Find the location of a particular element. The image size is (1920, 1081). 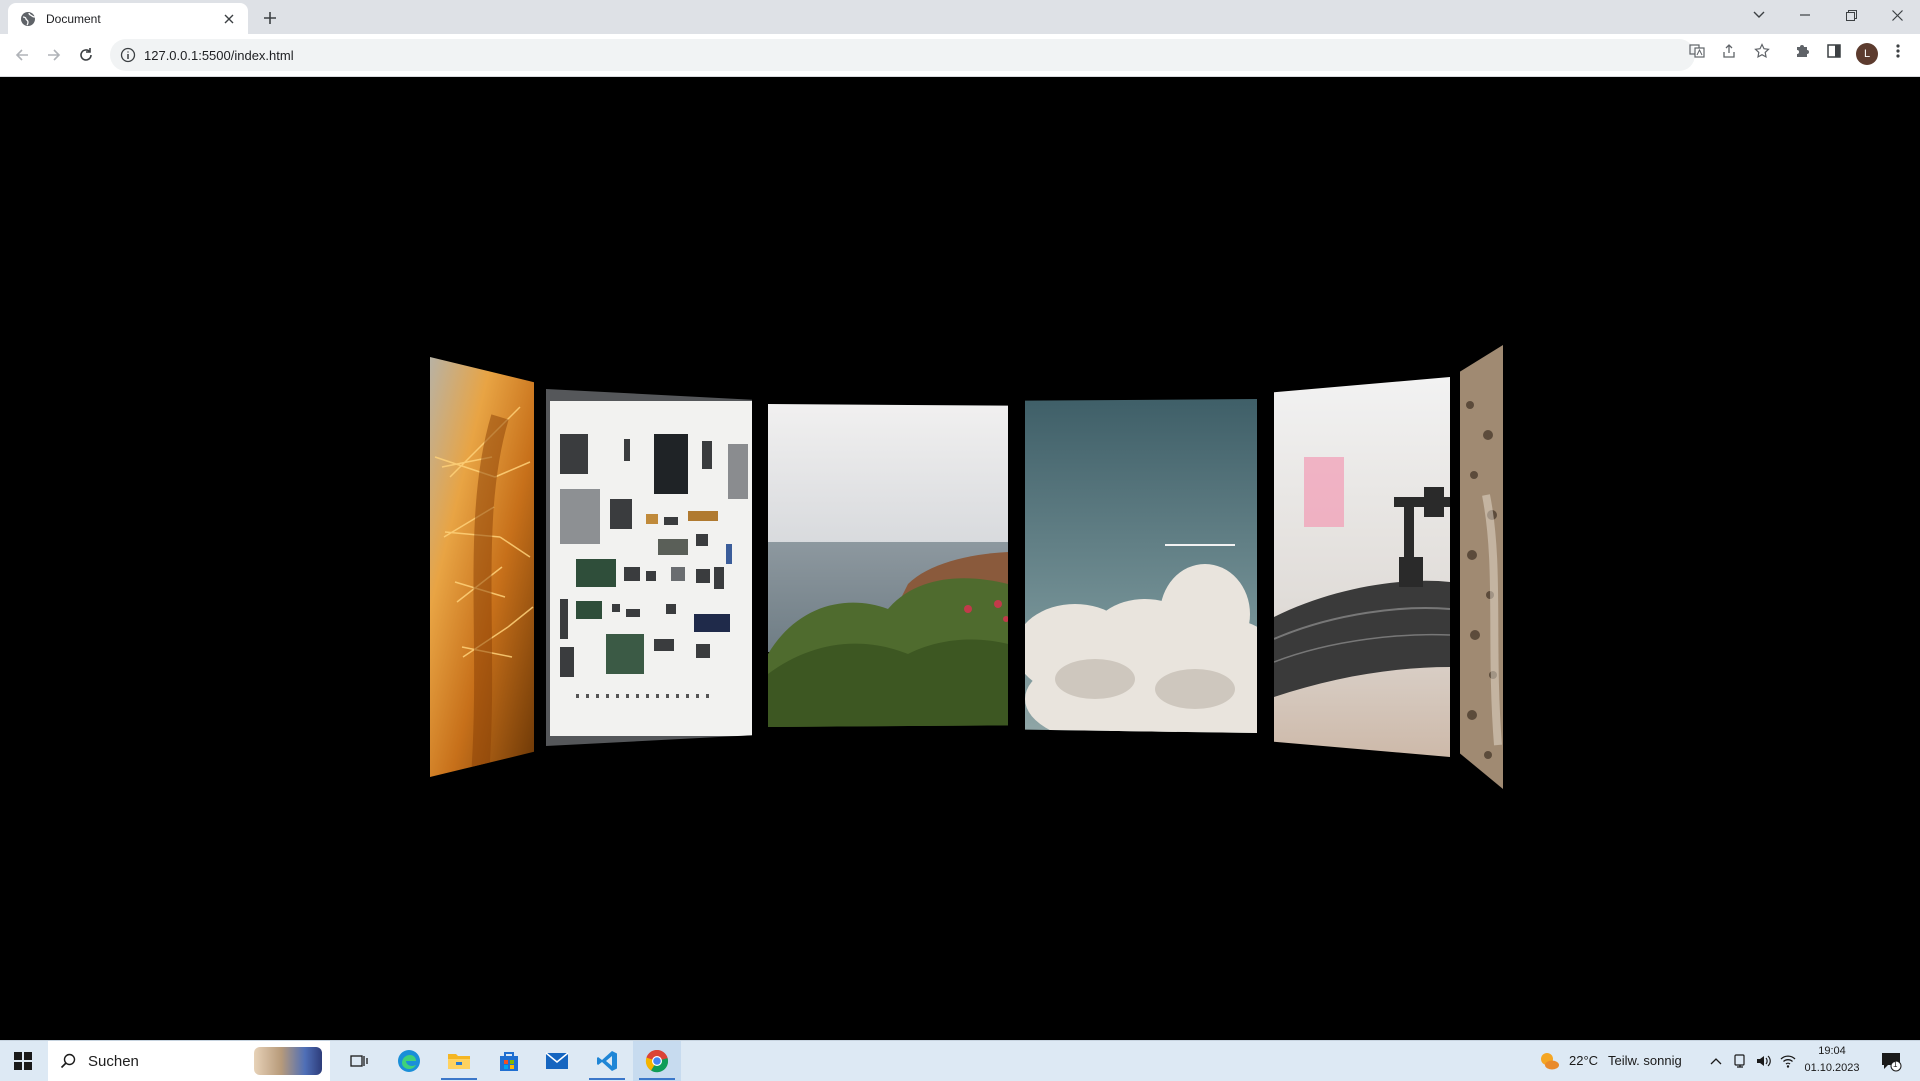

cactus-image is located at coordinates (482, 567).